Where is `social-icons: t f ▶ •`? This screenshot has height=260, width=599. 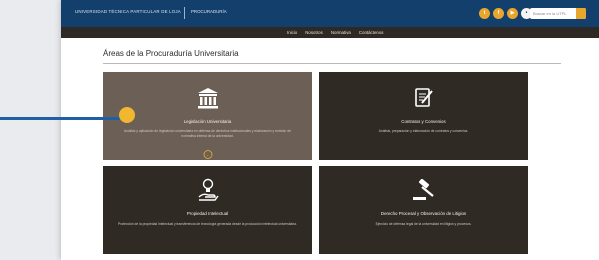
social-icons: t f ▶ • is located at coordinates (505, 13).